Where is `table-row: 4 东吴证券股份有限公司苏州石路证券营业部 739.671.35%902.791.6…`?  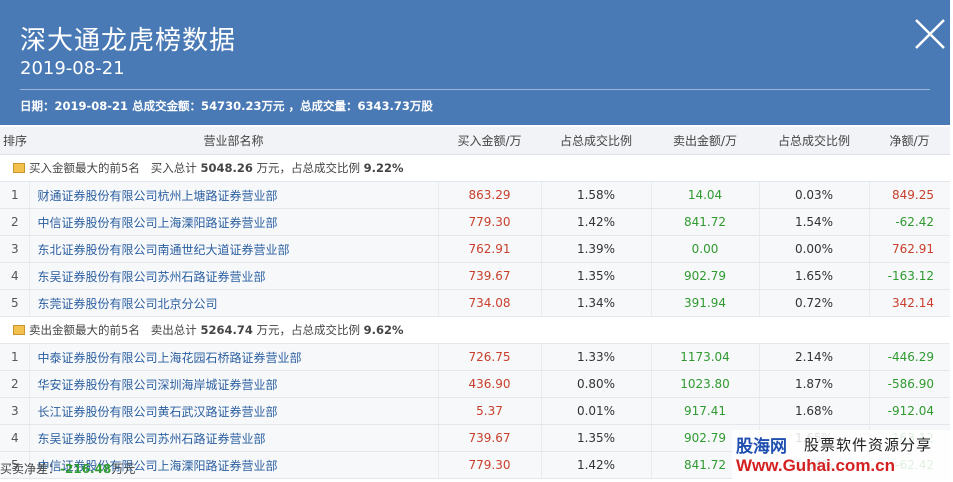 table-row: 4 东吴证券股份有限公司苏州石路证券营业部 739.671.35%902.791.6… is located at coordinates (475, 276).